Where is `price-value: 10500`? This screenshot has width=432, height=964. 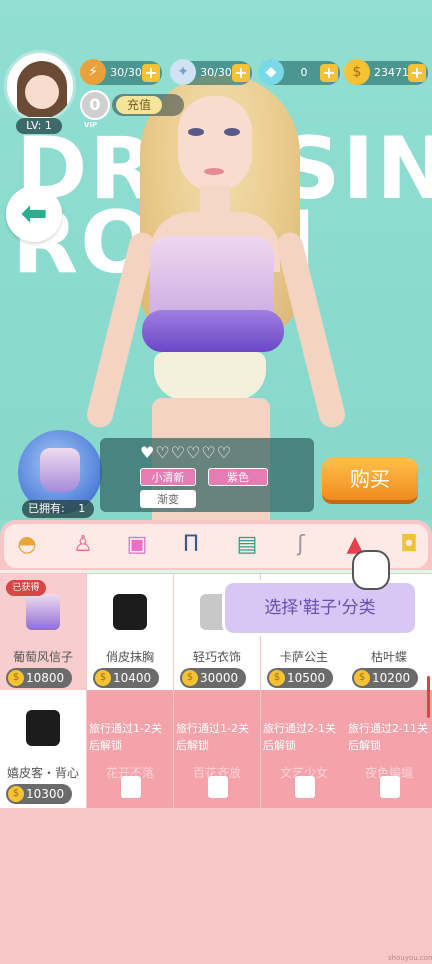
price-value: 10500 is located at coordinates (306, 678).